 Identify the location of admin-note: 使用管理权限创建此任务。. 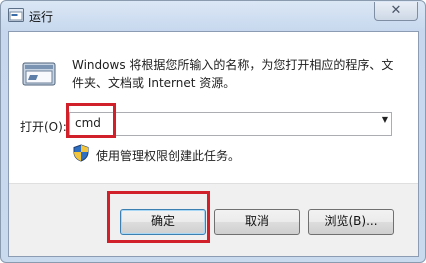
(168, 156).